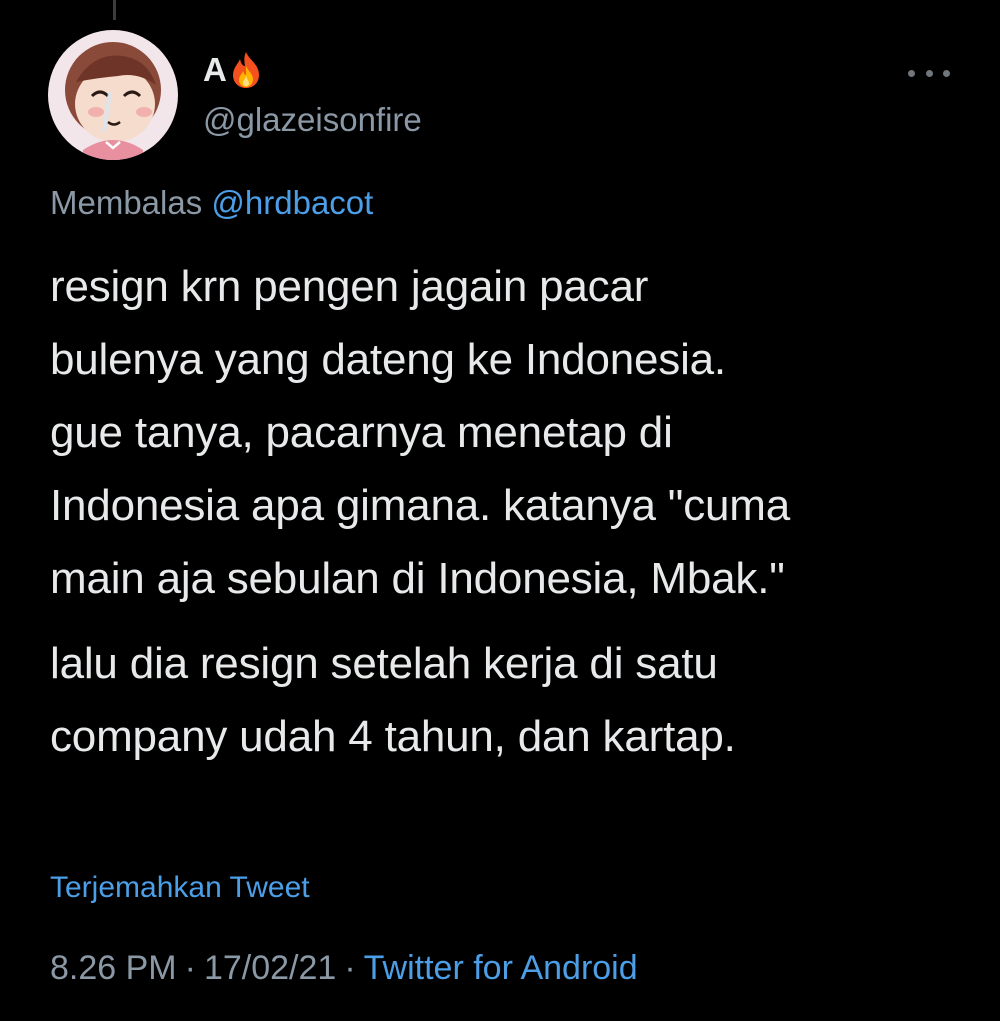  I want to click on fire-icon, so click(246, 70).